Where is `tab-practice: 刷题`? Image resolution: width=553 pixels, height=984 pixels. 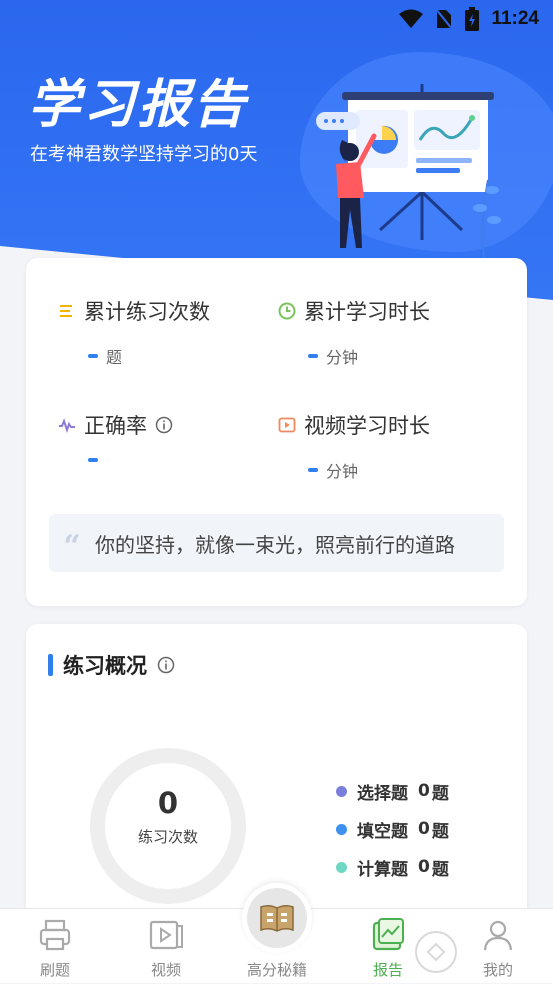
tab-practice: 刷题 is located at coordinates (55, 946).